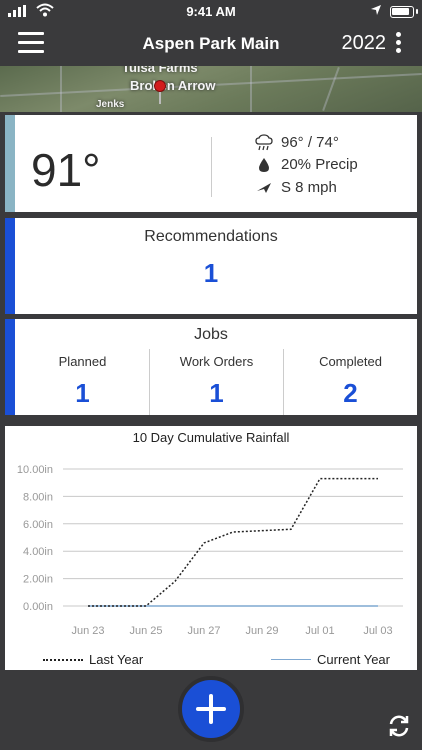 The height and width of the screenshot is (750, 422). I want to click on jobs-card: Jobs Planned 1 Work Orders 1 Completed 2, so click(211, 367).